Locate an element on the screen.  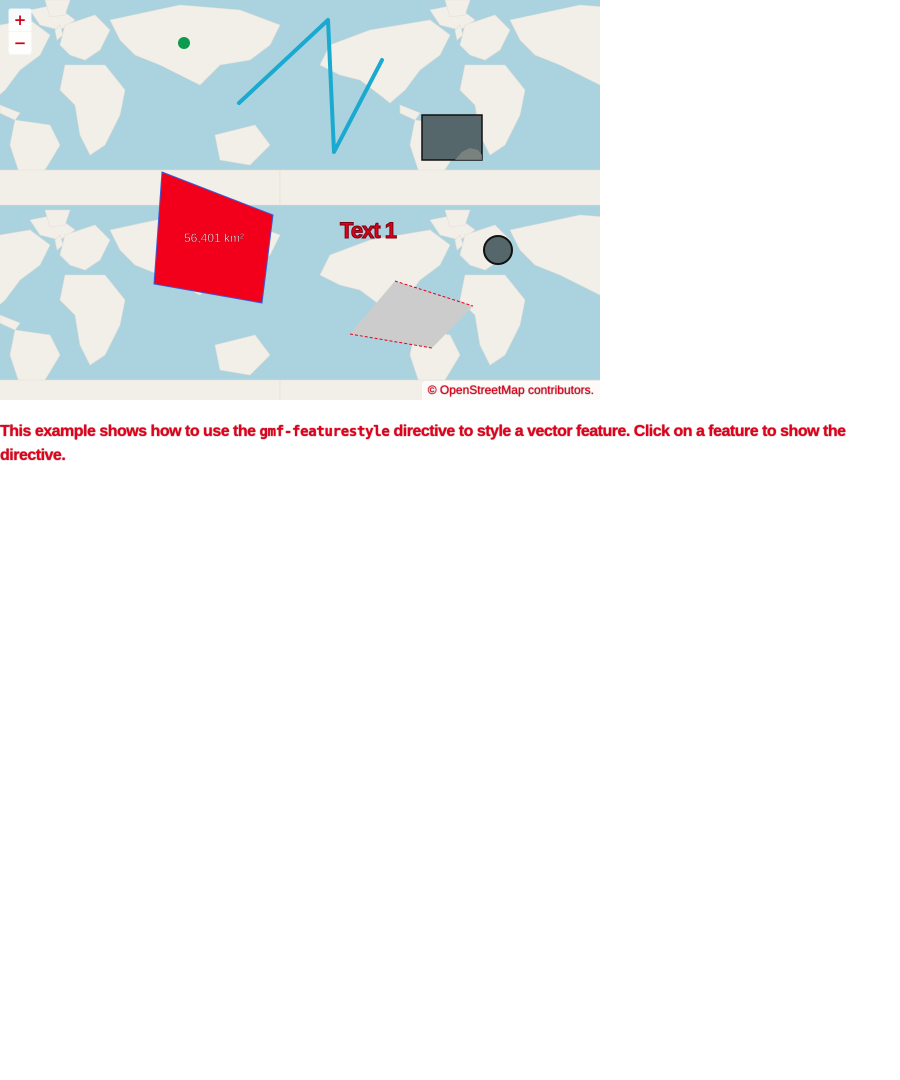
circle-feature is located at coordinates (498, 250).